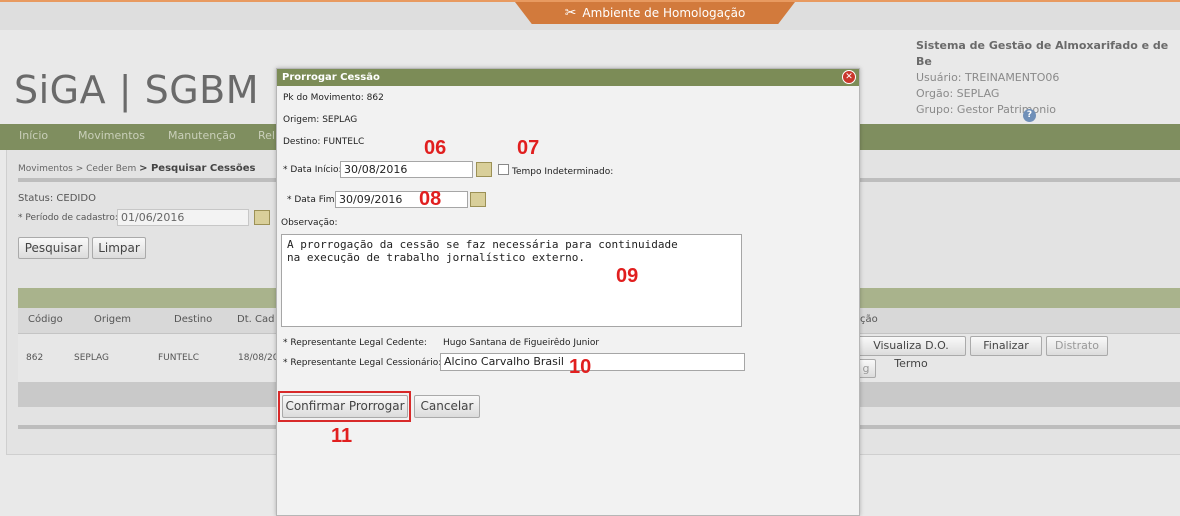  I want to click on user-info: Usuário: TREINAMENTO06, so click(988, 77).